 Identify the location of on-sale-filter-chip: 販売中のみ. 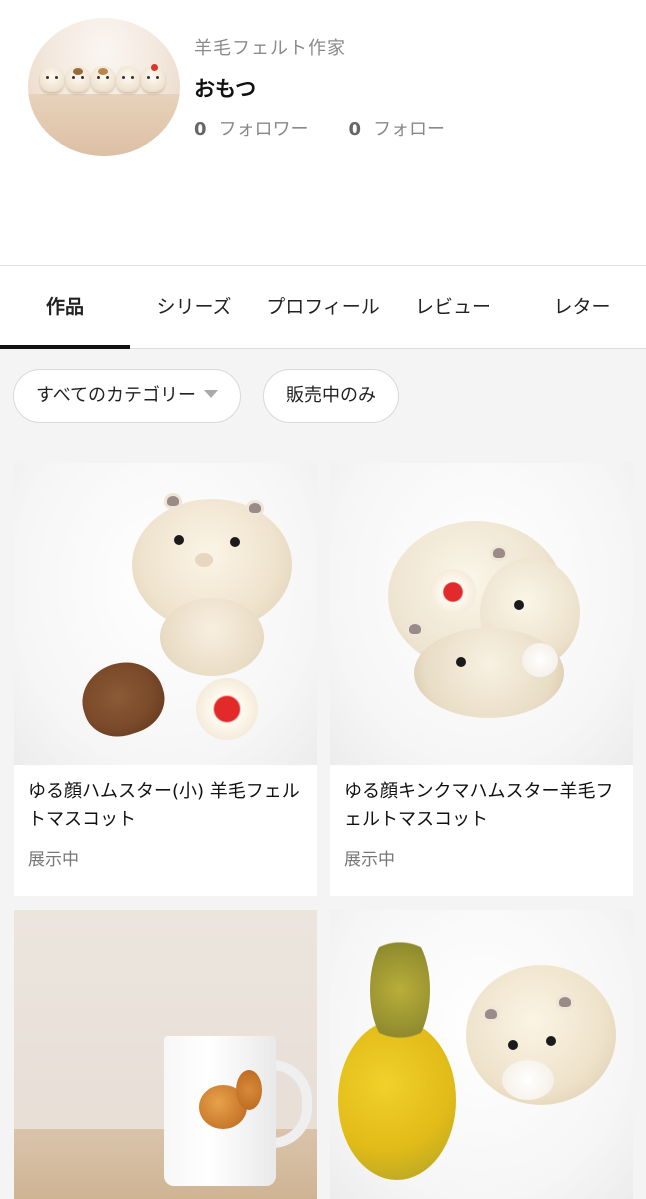
(331, 396).